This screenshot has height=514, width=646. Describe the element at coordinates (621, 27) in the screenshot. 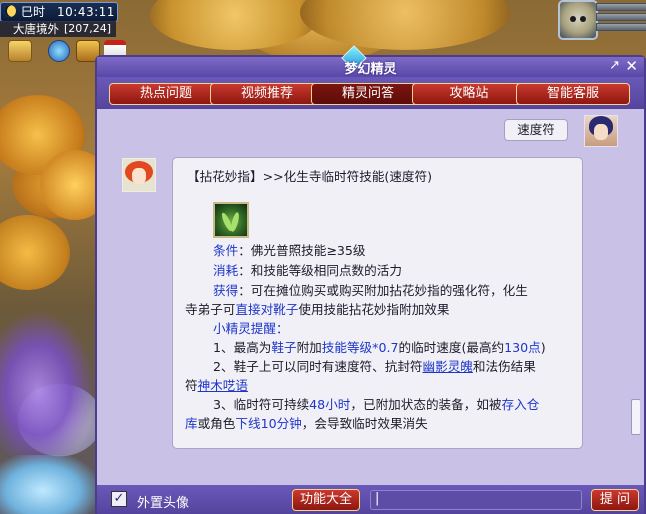

I see `sp-bar` at that location.